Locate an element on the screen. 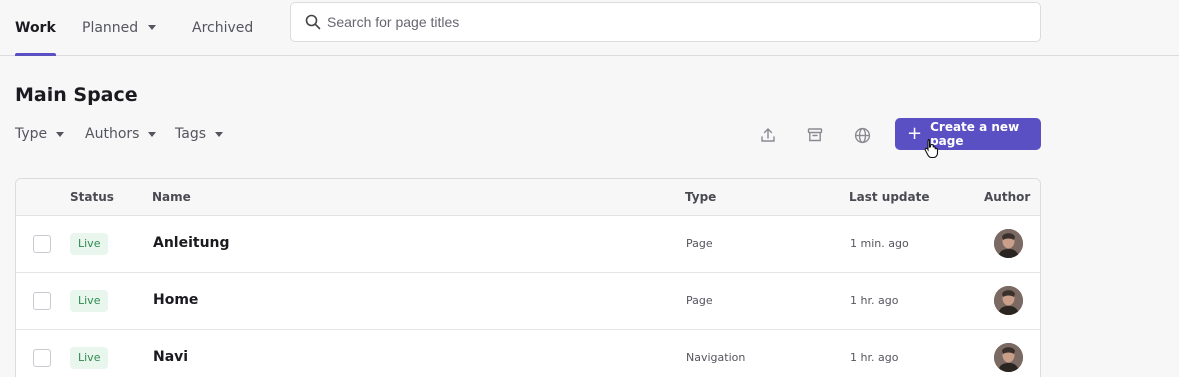 The width and height of the screenshot is (1179, 377). hand-cursor-icon is located at coordinates (931, 148).